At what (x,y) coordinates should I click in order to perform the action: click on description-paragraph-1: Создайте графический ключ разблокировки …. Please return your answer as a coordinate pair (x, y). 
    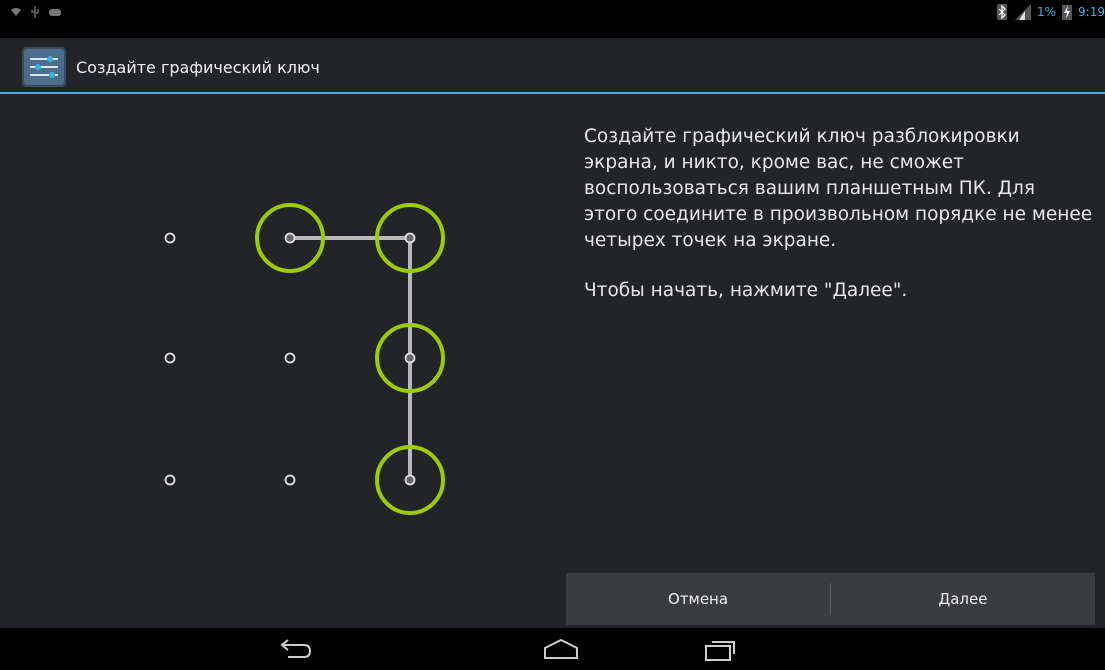
    Looking at the image, I should click on (838, 188).